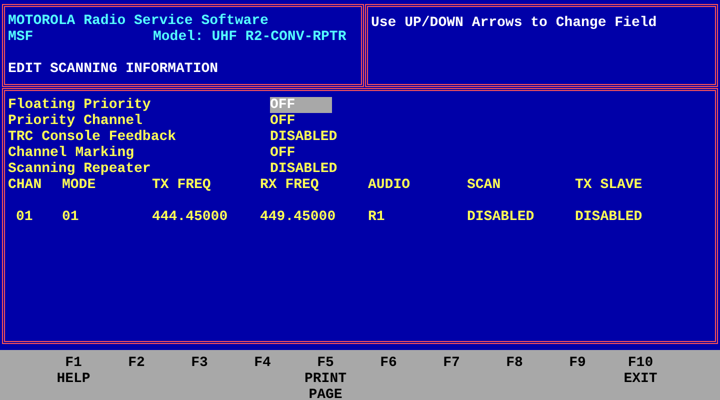  What do you see at coordinates (451, 363) in the screenshot?
I see `function-key: F7` at bounding box center [451, 363].